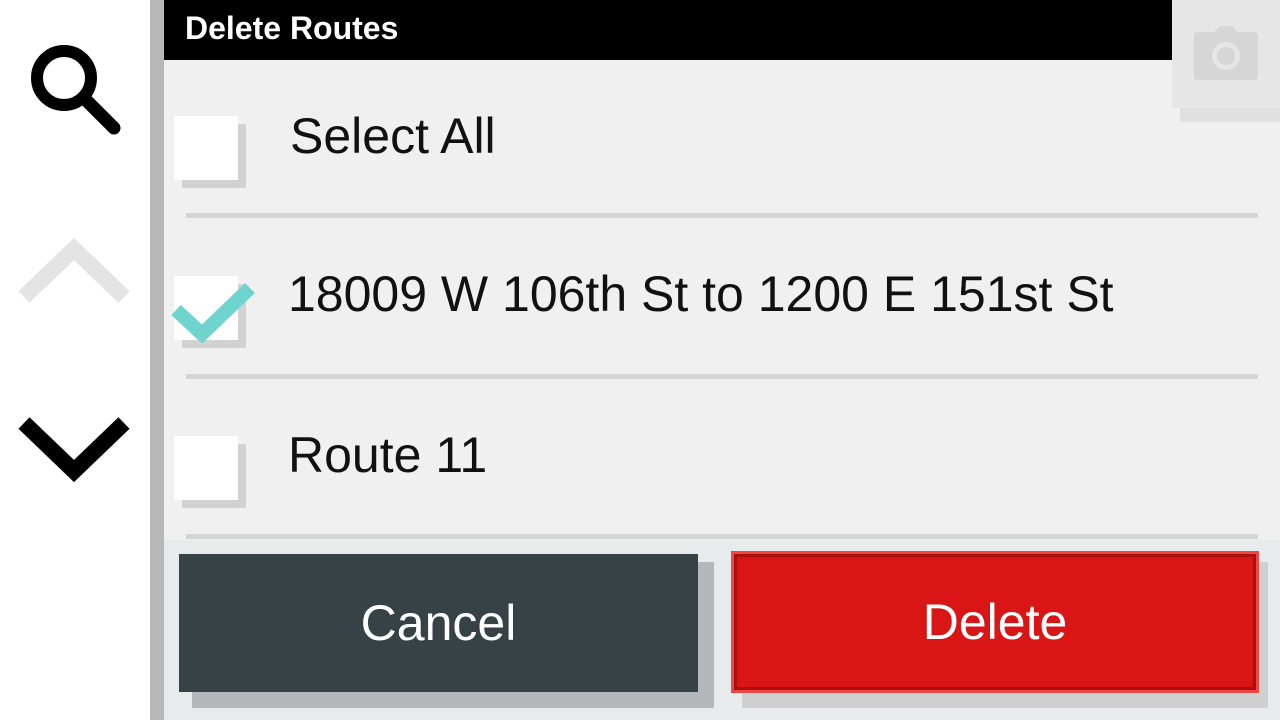  Describe the element at coordinates (722, 30) in the screenshot. I see `title-bar: Delete Routes` at that location.